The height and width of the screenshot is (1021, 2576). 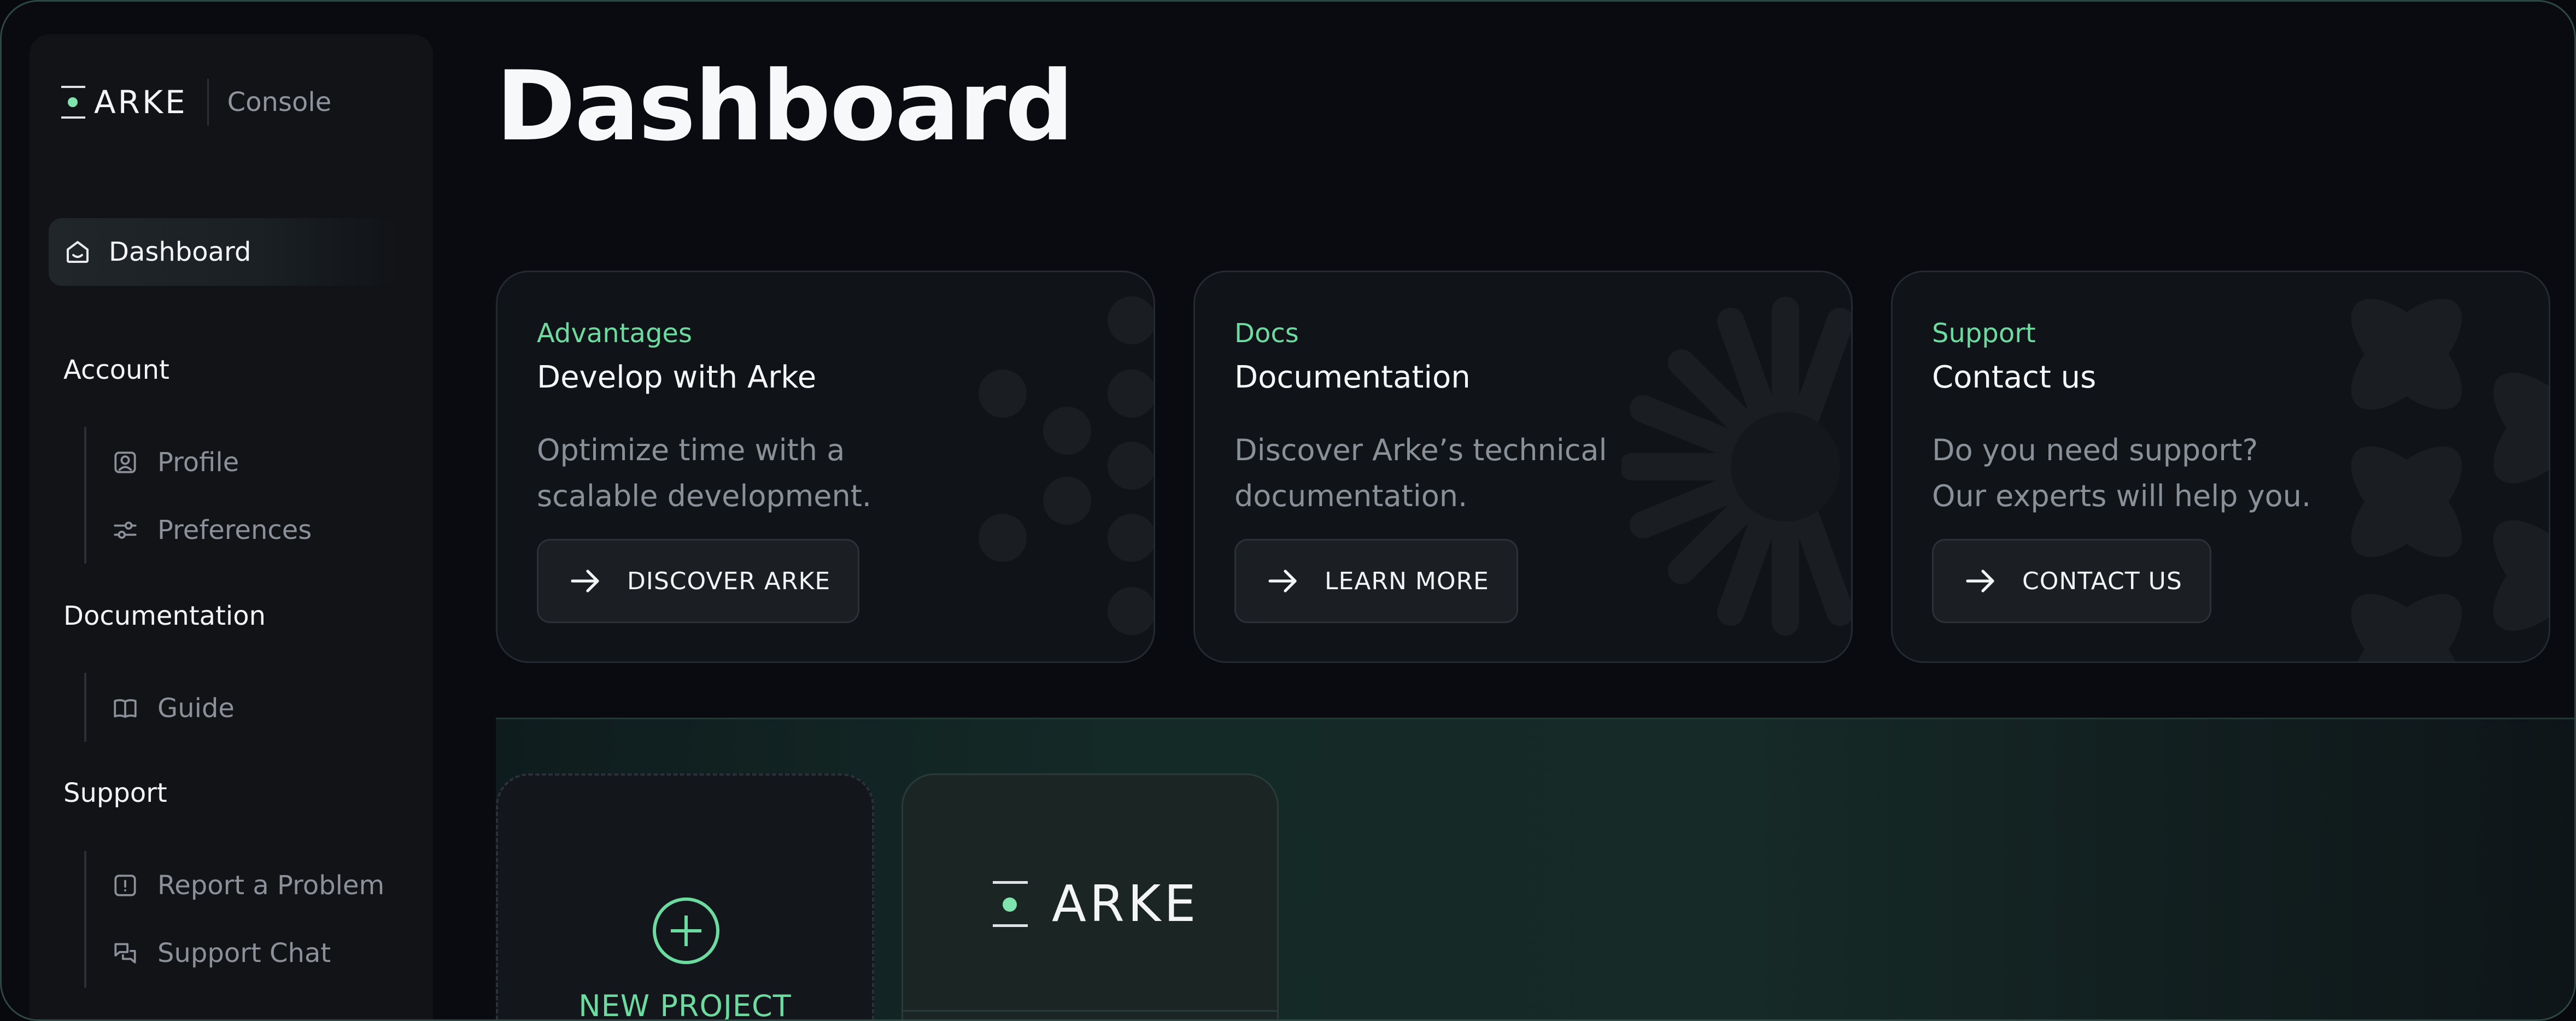 I want to click on discover-arke-button: DISCOVER ARKE, so click(x=699, y=581).